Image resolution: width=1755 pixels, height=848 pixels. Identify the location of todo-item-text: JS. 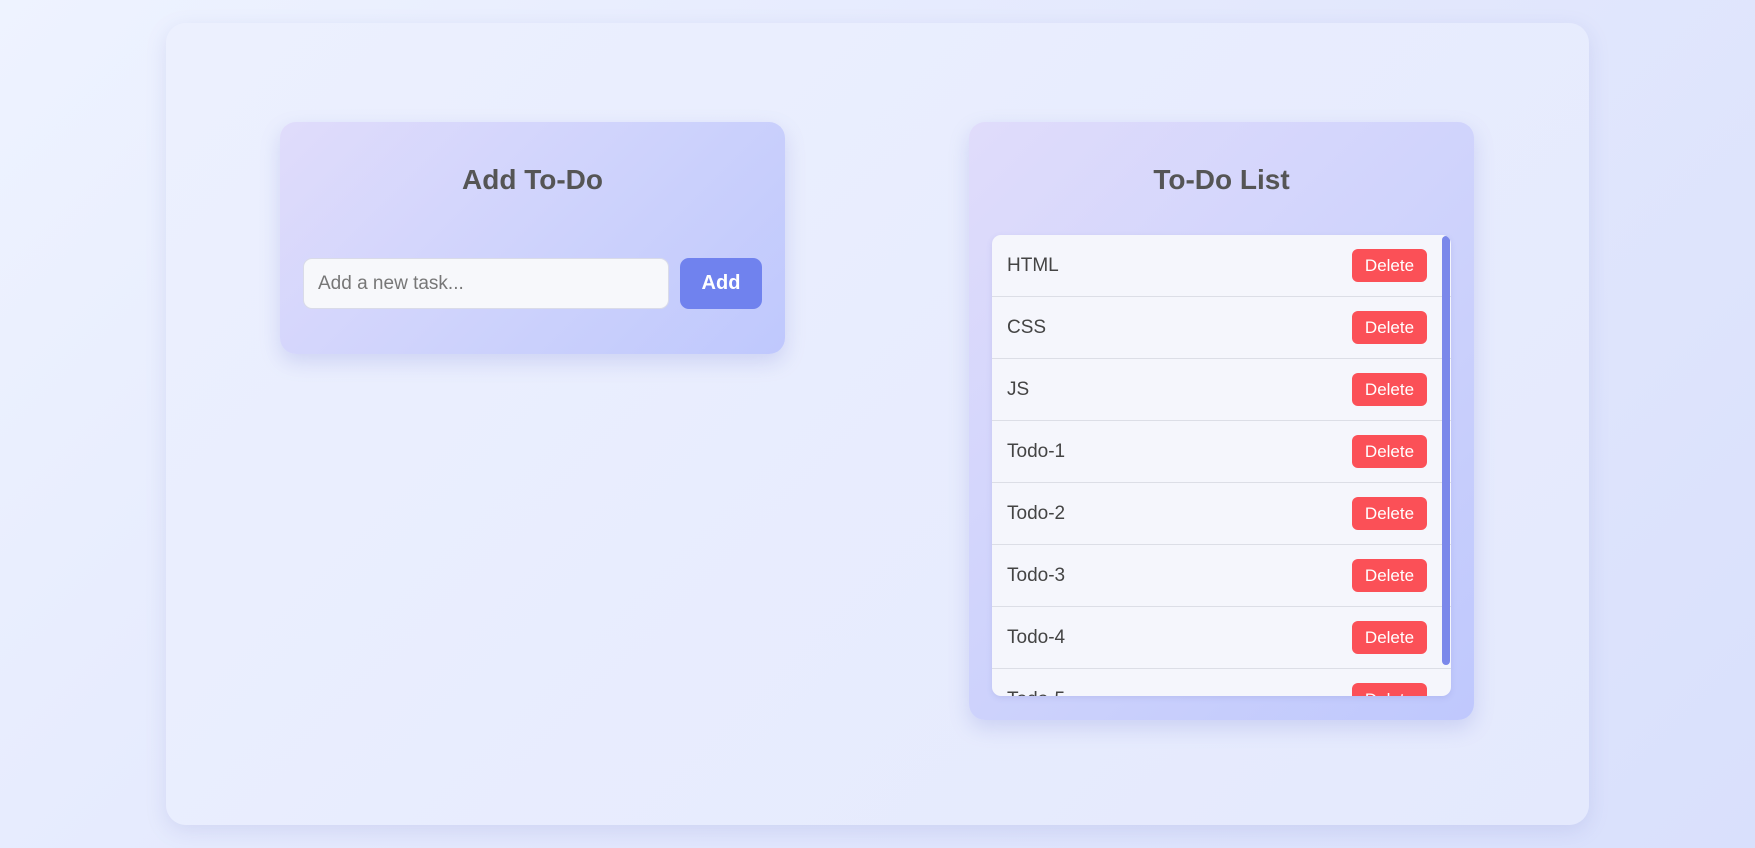
(1018, 389).